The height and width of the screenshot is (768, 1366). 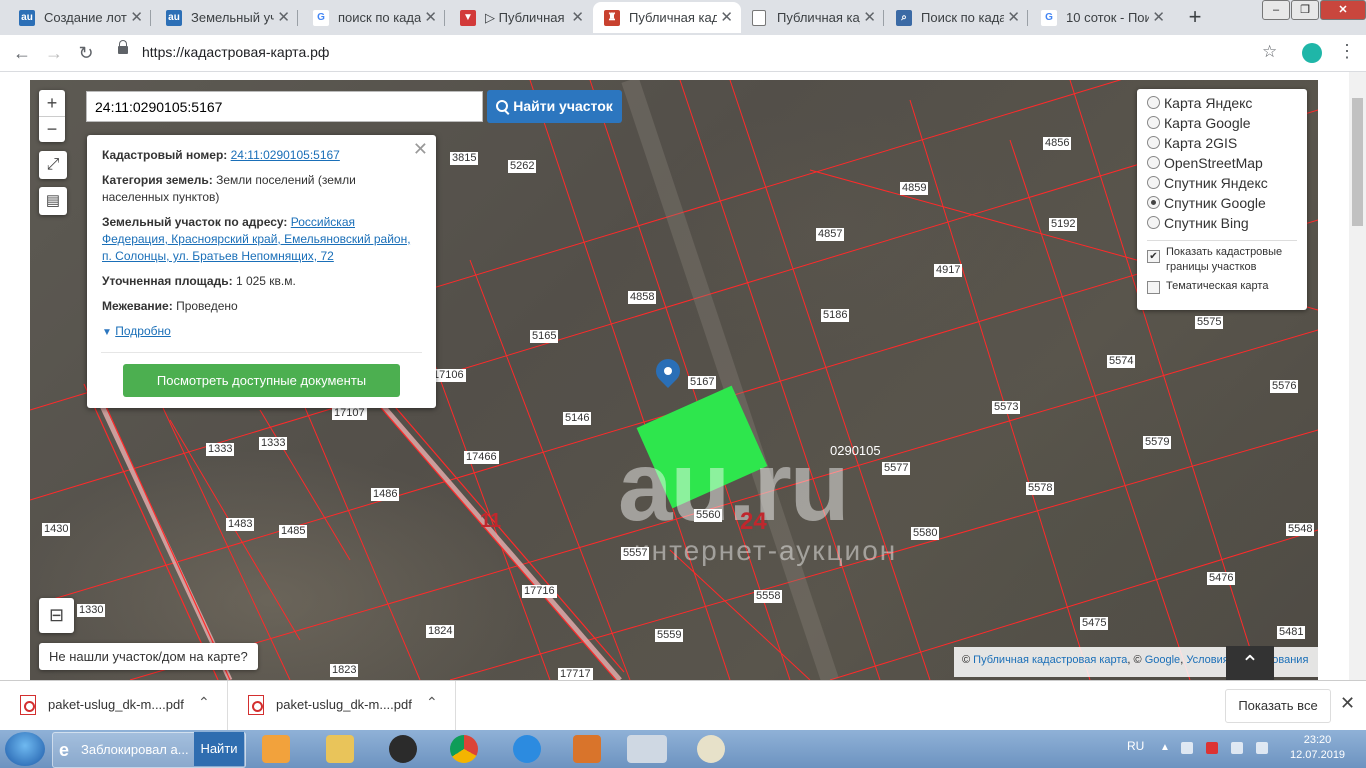 What do you see at coordinates (1153, 256) in the screenshot?
I see `checkbox-checked-icon: ✔` at bounding box center [1153, 256].